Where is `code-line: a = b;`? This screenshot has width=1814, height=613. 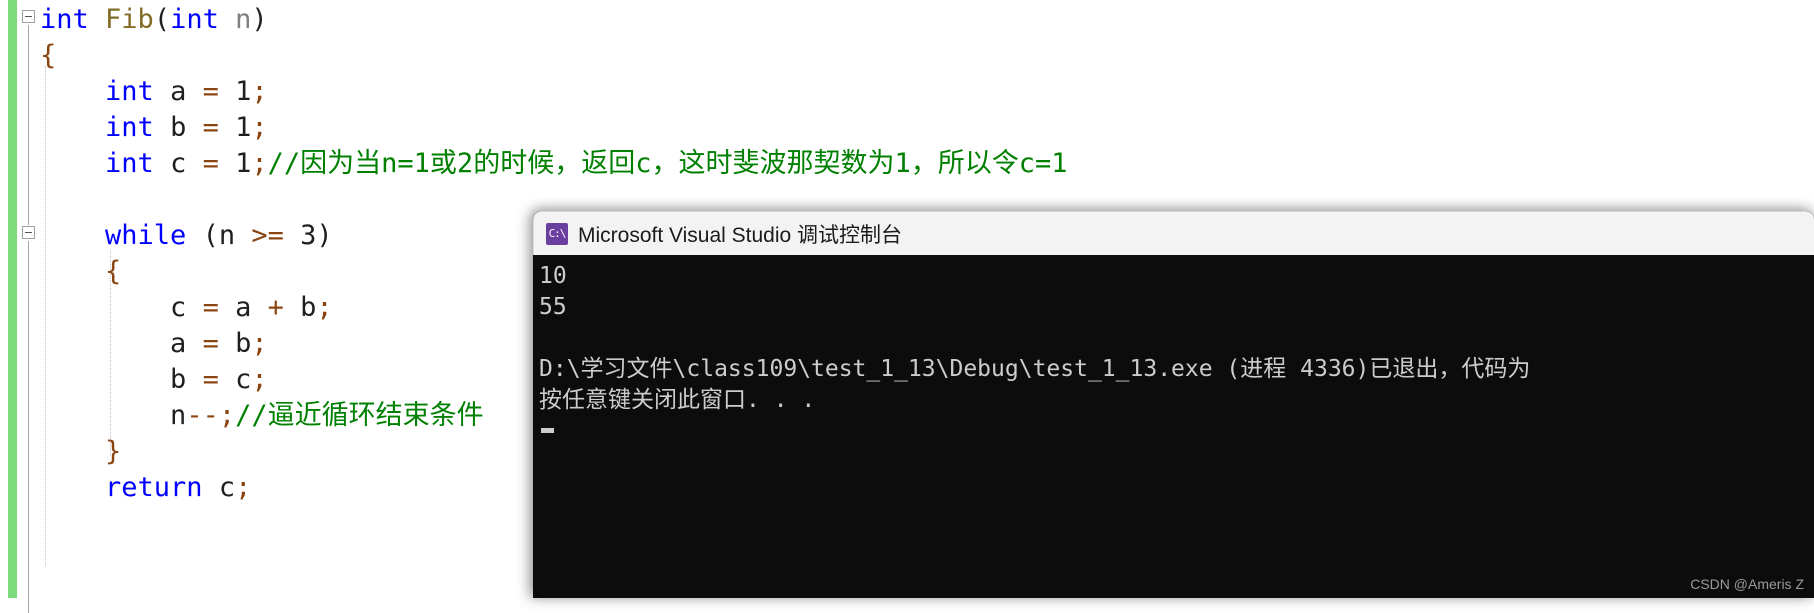 code-line: a = b; is located at coordinates (154, 344).